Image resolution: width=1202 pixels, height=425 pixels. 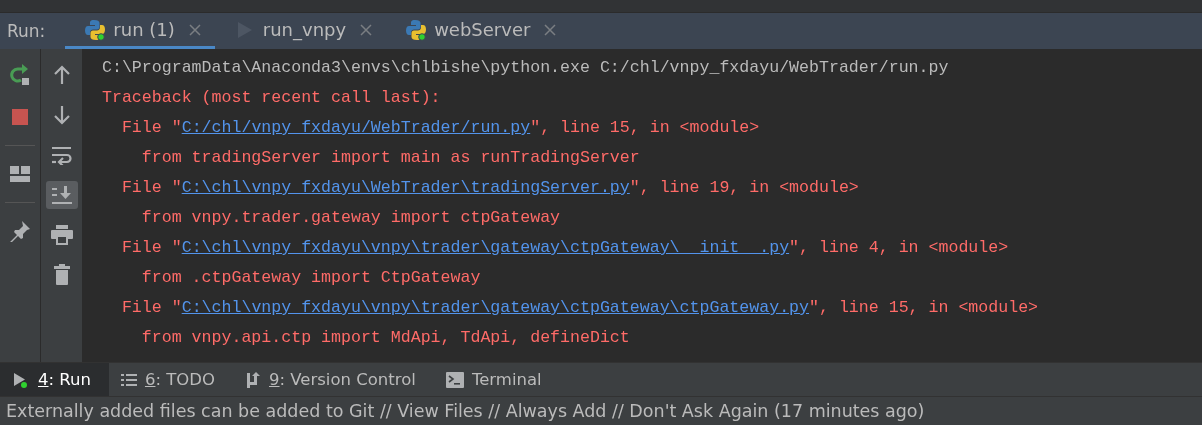 I want to click on error-line: File "C:\chl\vnpy_fxdayu\vnpy\trader\gateway\ctpGateway\__init__.py", line 4, in <module>, so click(x=565, y=248).